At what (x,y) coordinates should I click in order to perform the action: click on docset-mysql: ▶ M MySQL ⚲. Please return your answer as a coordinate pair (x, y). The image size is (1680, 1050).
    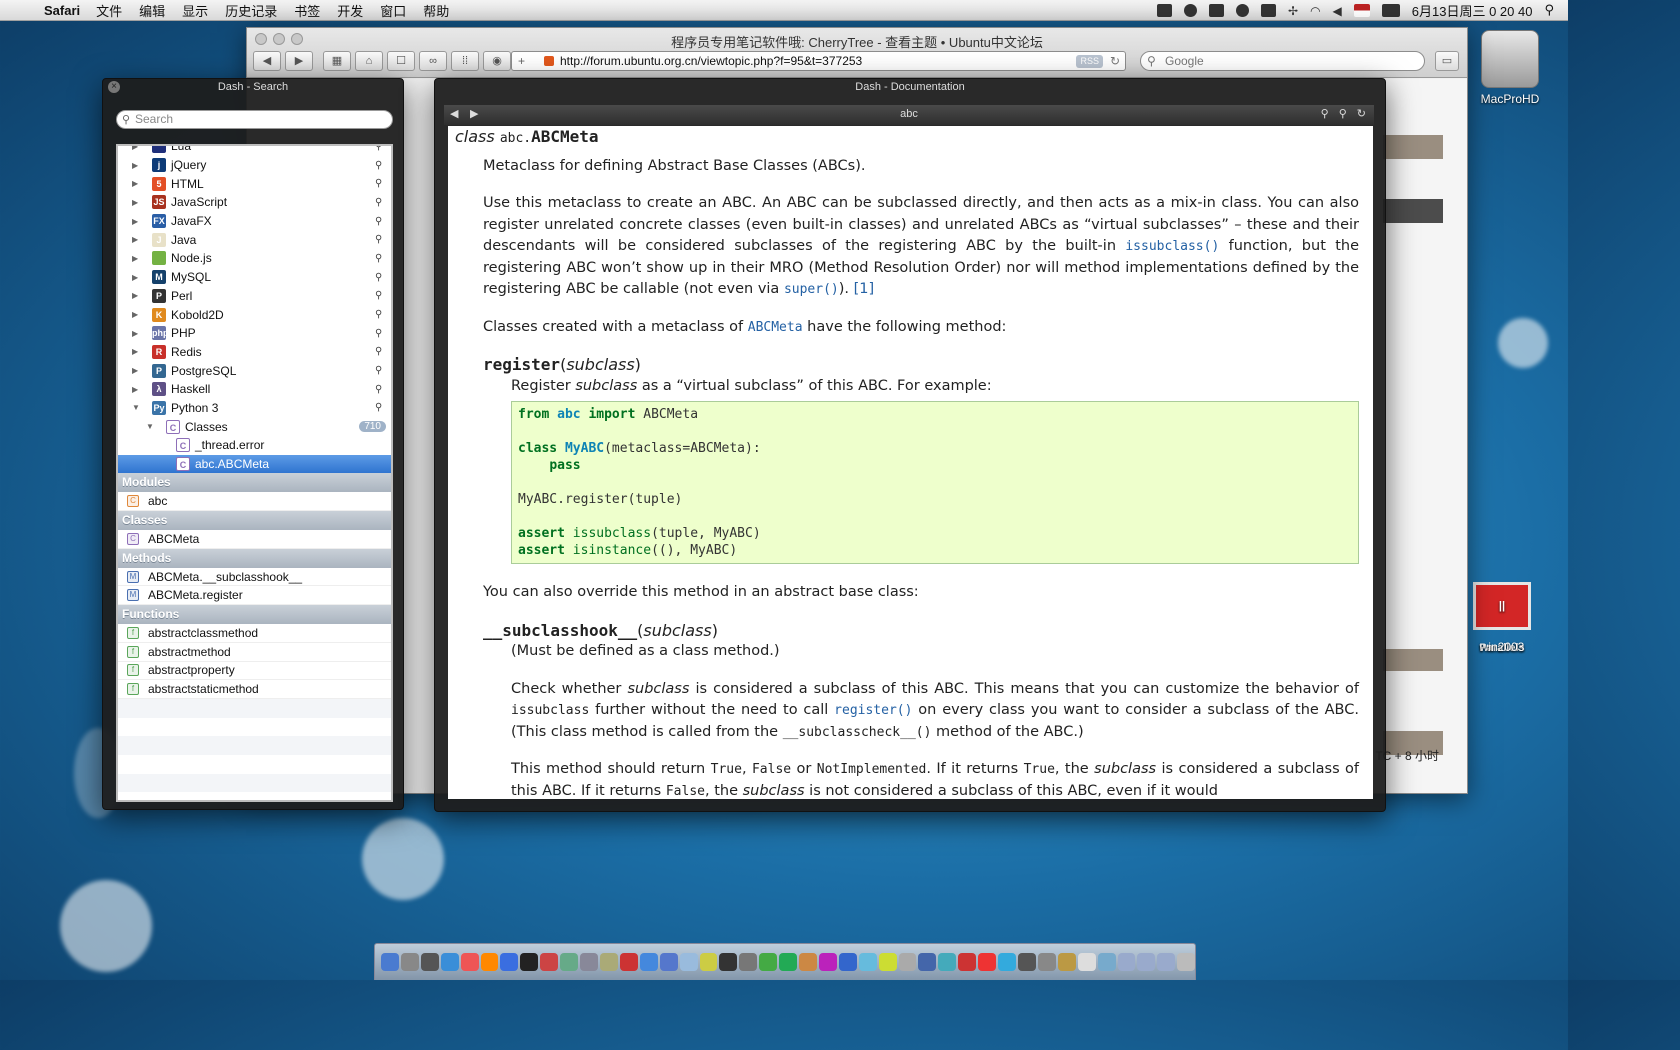
    Looking at the image, I should click on (254, 277).